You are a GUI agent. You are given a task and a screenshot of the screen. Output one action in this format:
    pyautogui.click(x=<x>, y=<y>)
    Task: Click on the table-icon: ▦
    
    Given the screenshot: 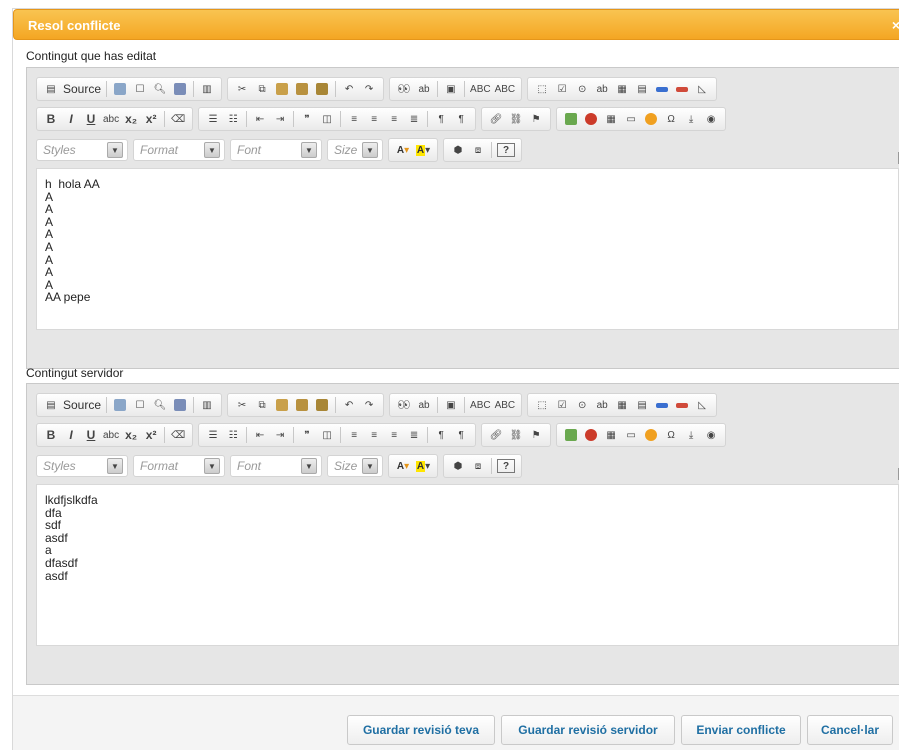 What is the action you would take?
    pyautogui.click(x=611, y=435)
    